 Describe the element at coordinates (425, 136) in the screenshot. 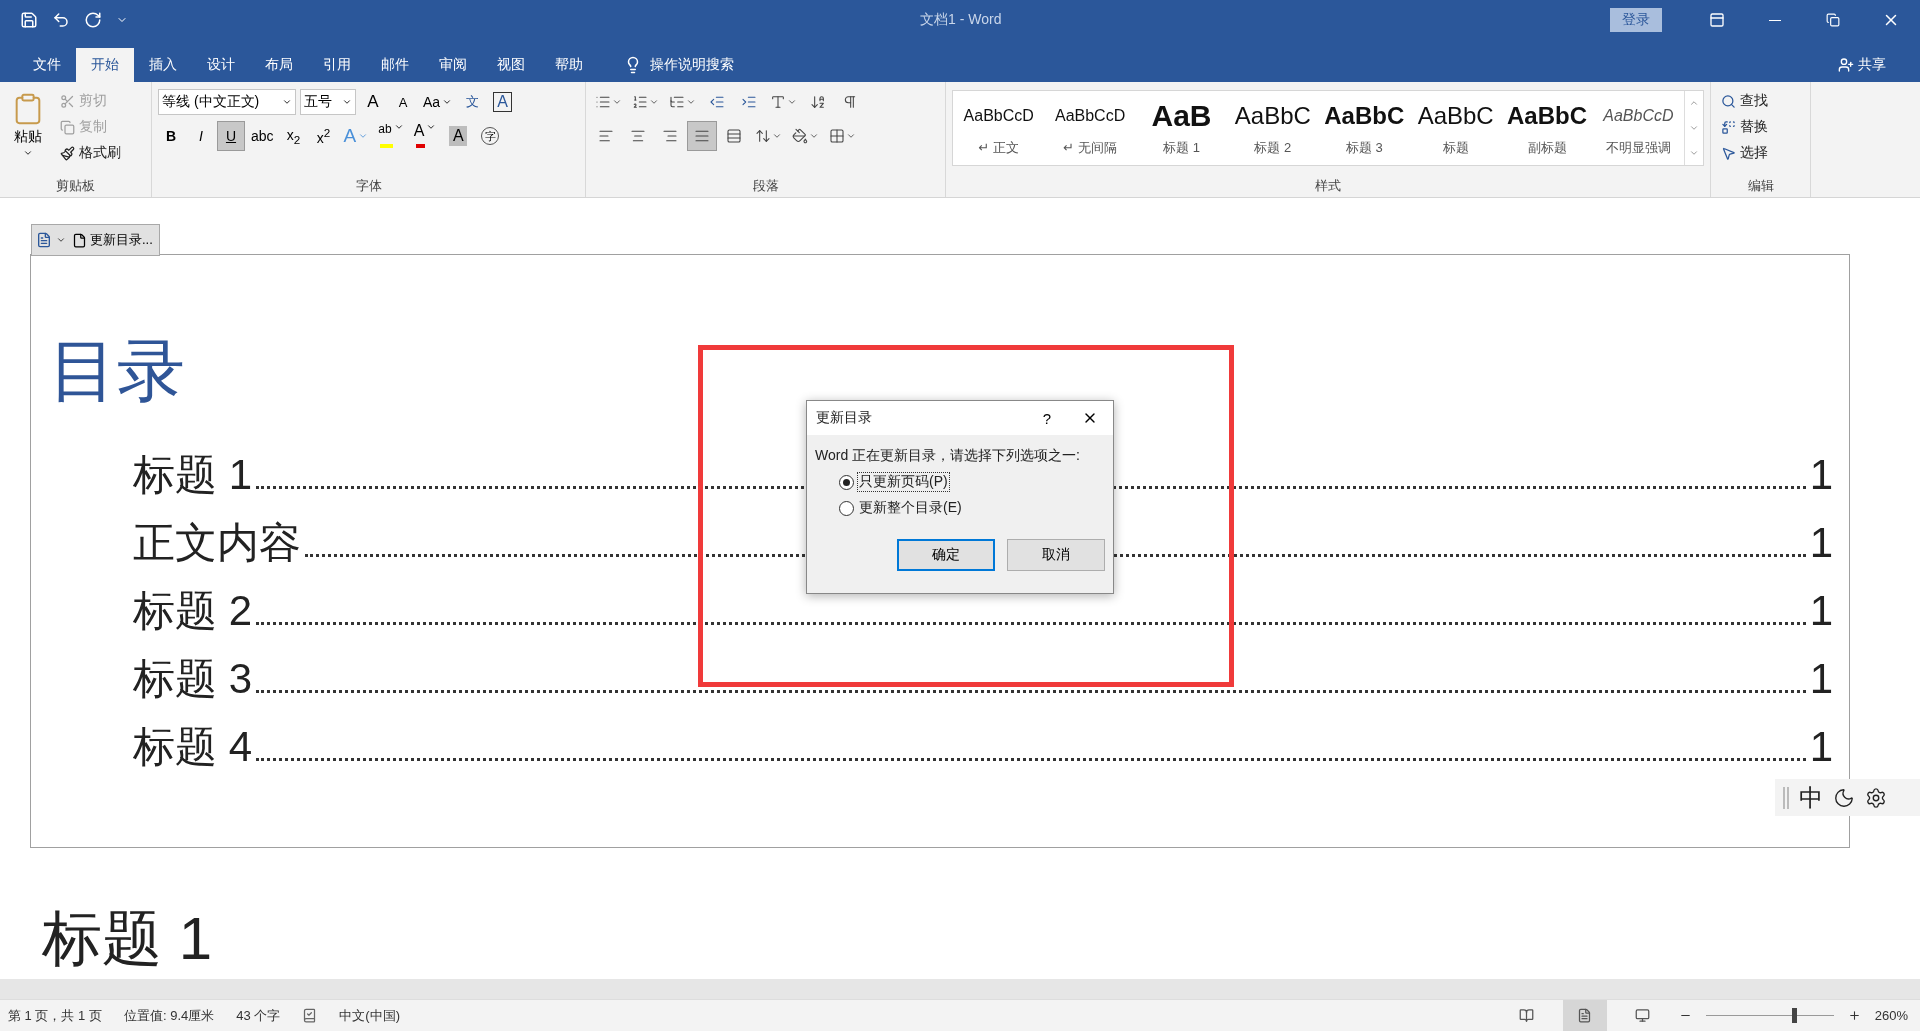

I see `color-button: A` at that location.